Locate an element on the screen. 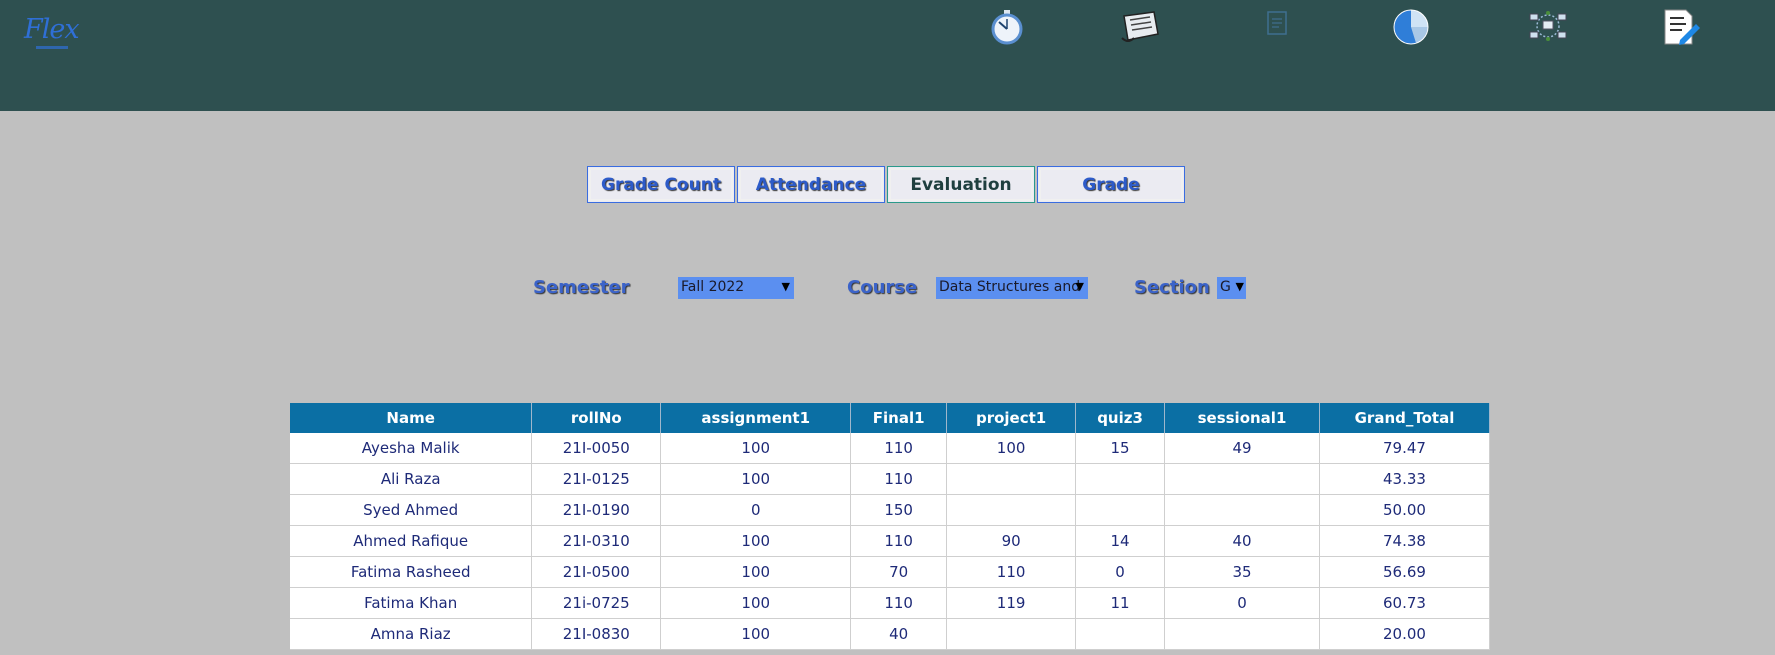  table-cell: 119 is located at coordinates (1011, 603).